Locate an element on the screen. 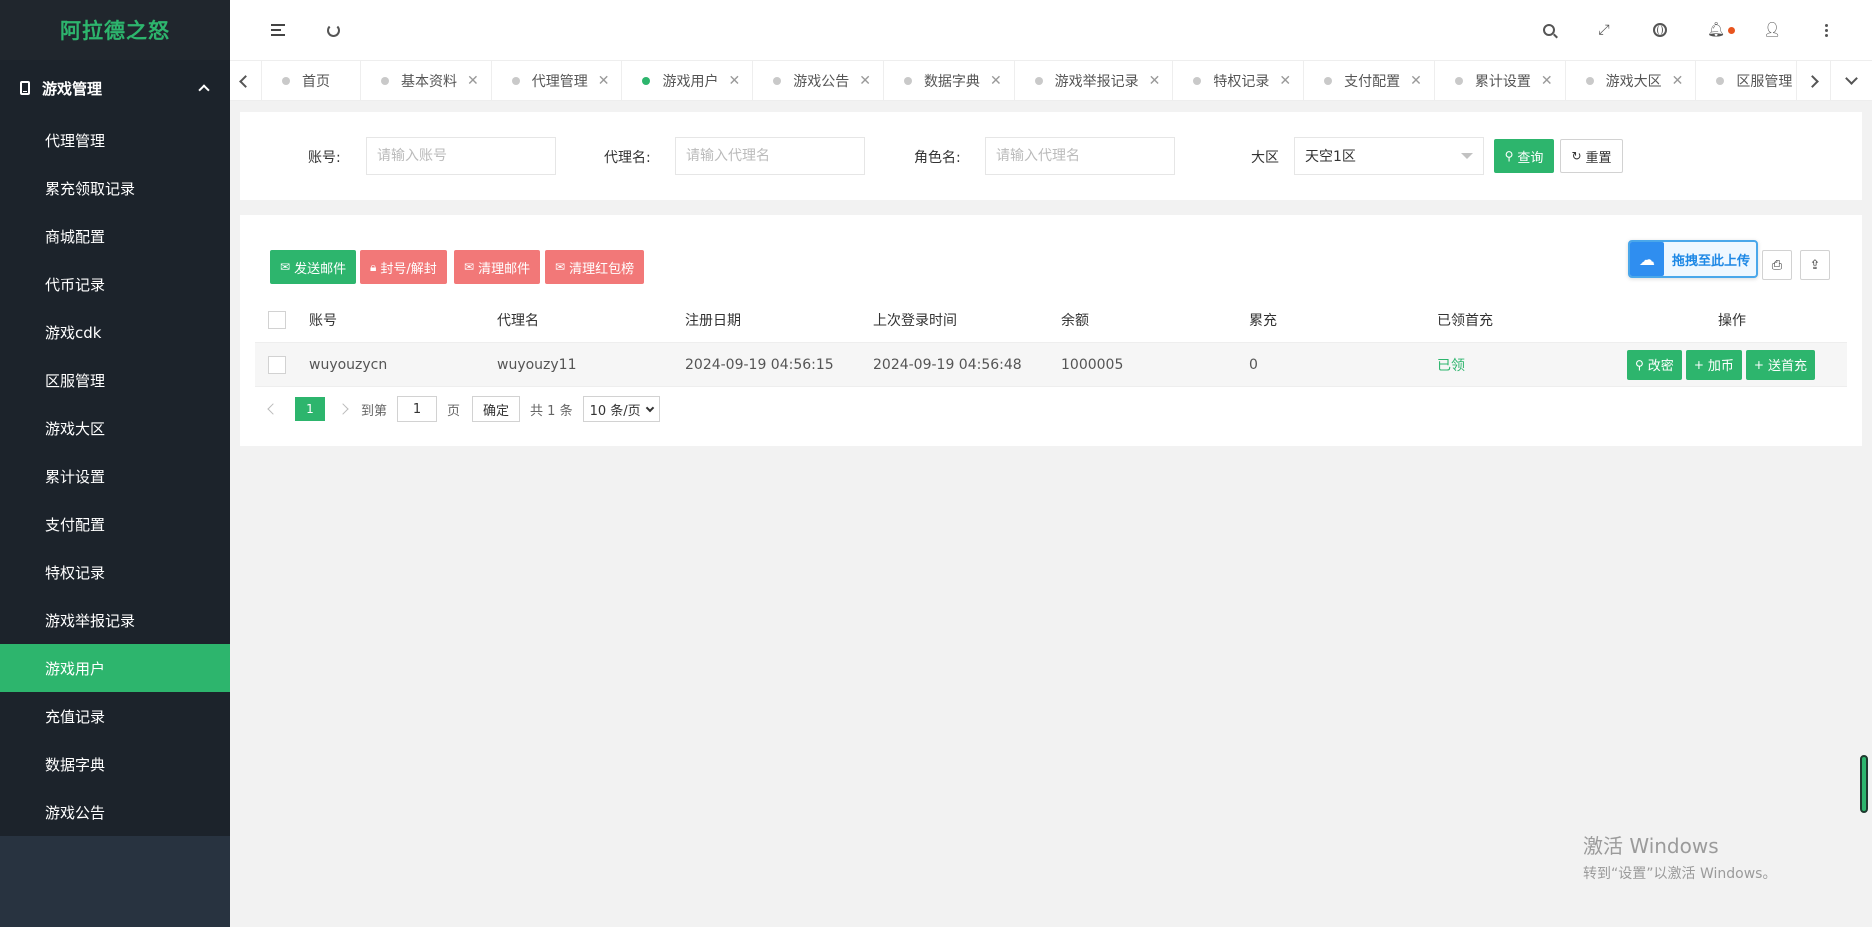  cell-total-recharge: 0 is located at coordinates (1253, 364).